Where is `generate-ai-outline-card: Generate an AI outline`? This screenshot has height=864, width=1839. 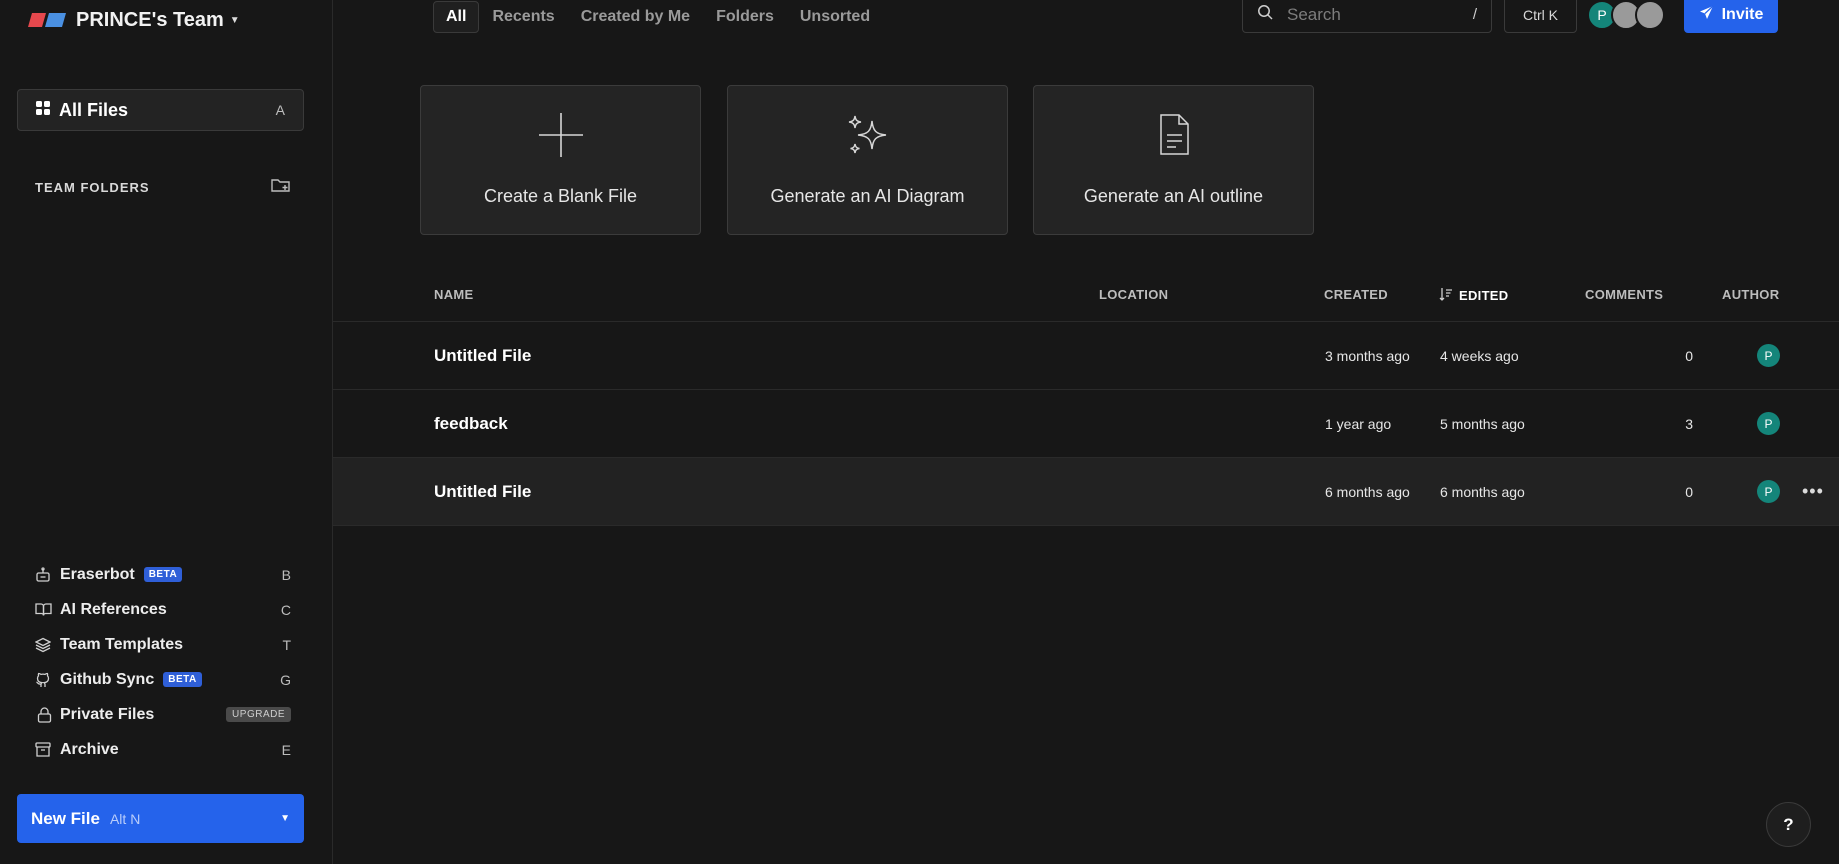
generate-ai-outline-card: Generate an AI outline is located at coordinates (1173, 160).